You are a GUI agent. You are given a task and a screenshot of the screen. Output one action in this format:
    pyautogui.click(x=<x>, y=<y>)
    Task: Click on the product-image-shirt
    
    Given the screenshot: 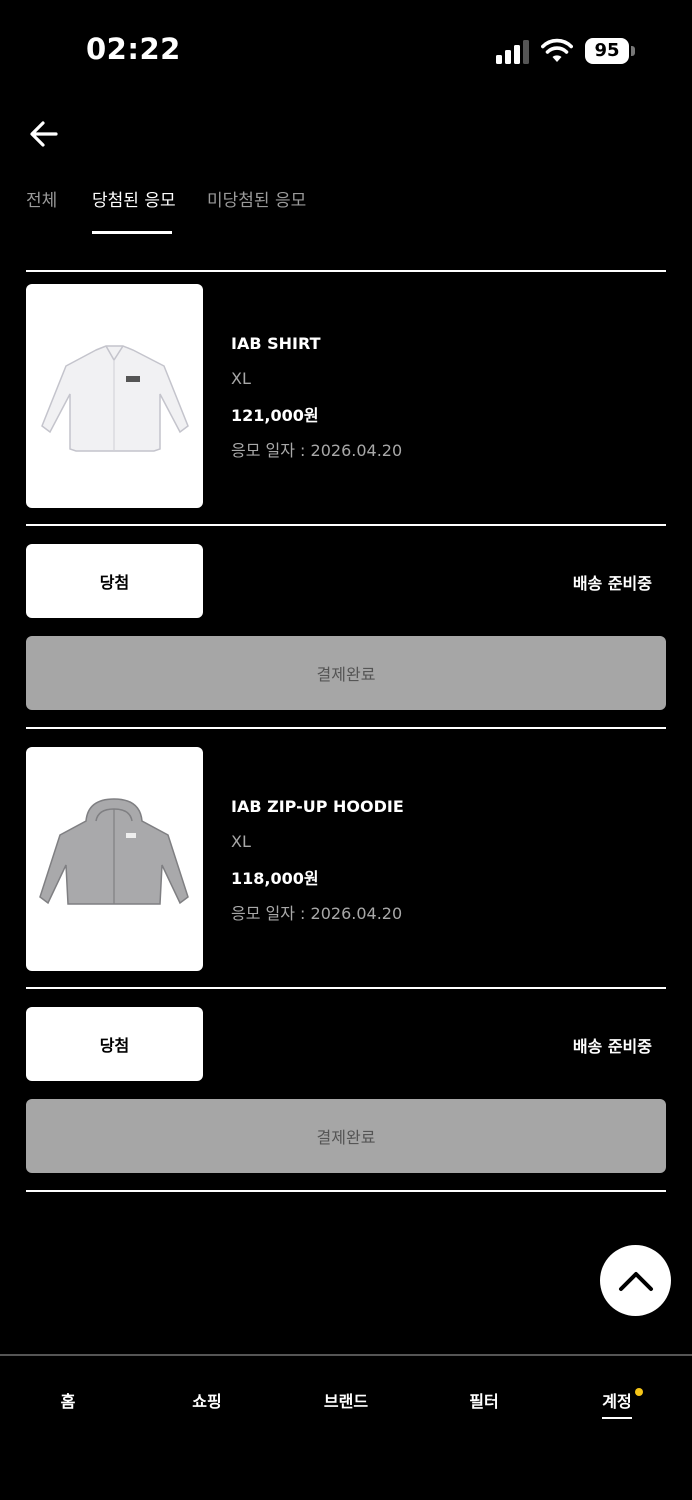 What is the action you would take?
    pyautogui.click(x=114, y=396)
    